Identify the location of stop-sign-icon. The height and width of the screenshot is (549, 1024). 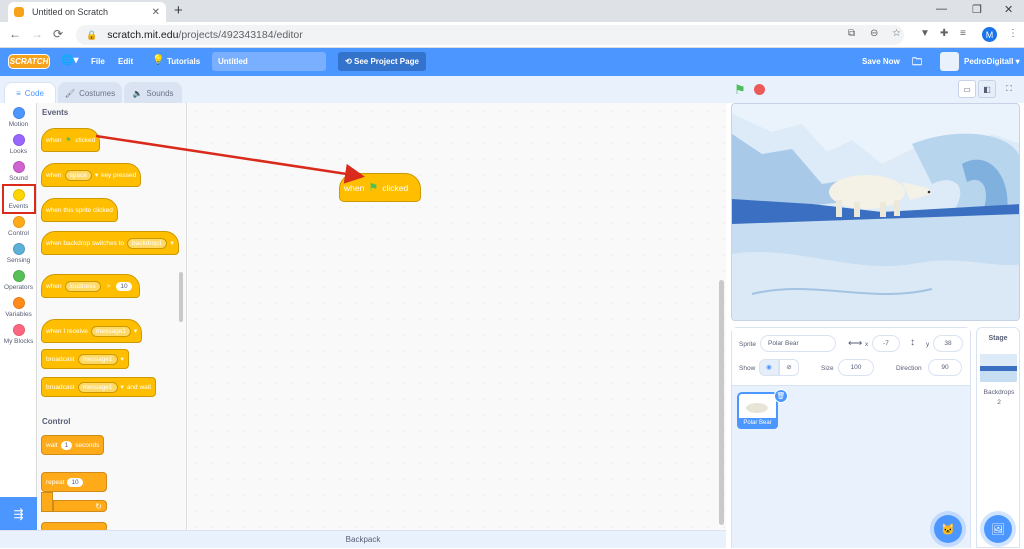
(759, 89).